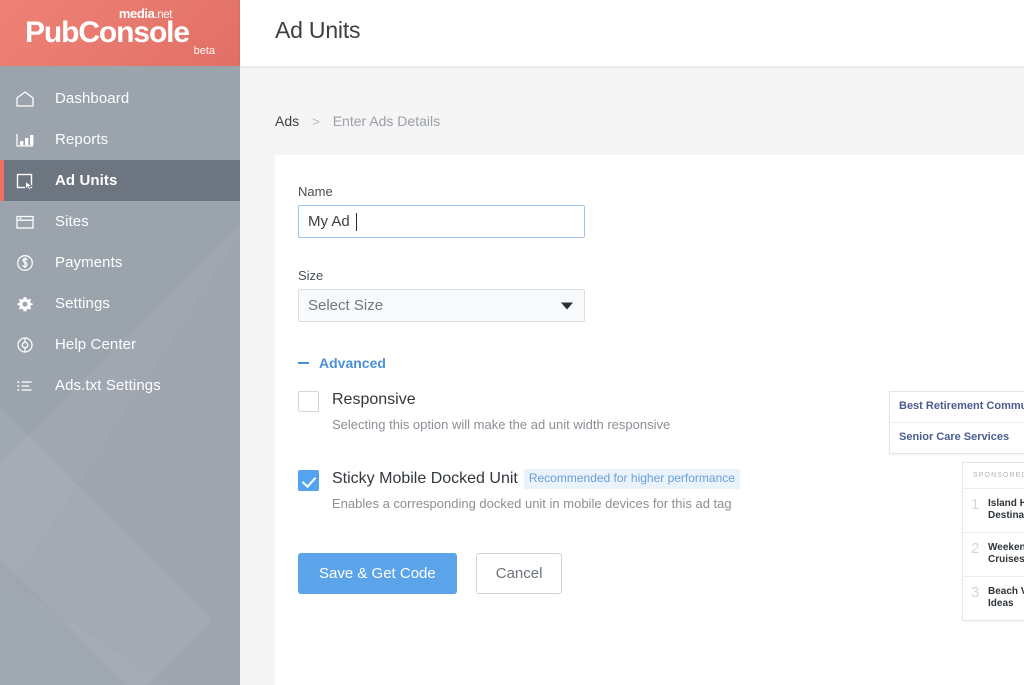  What do you see at coordinates (72, 221) in the screenshot?
I see `sidebar-item-label: Sites` at bounding box center [72, 221].